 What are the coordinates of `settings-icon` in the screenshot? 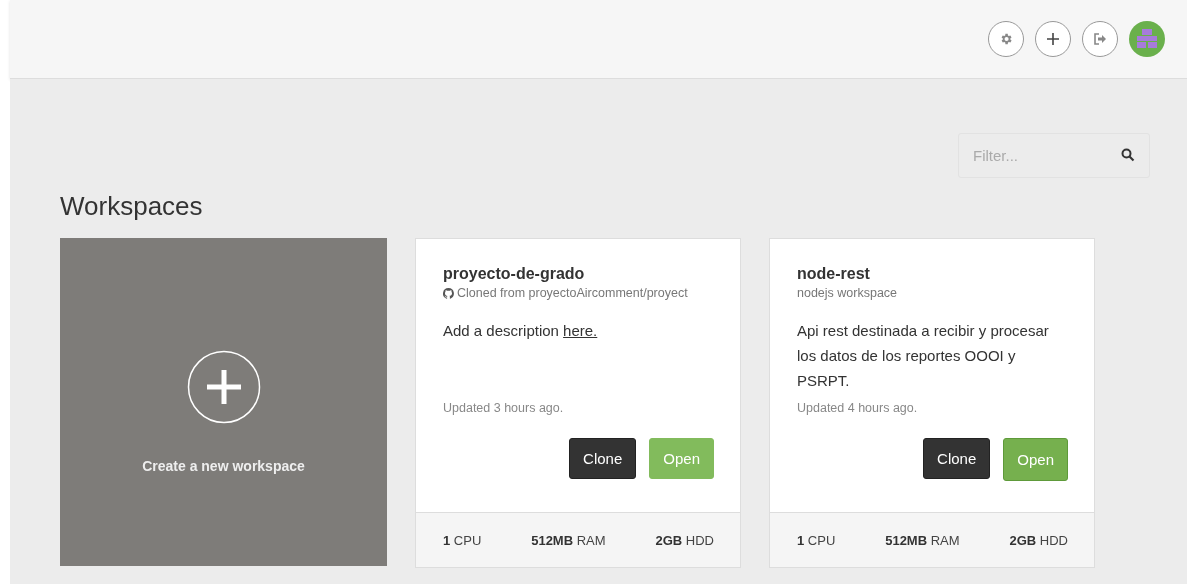 It's located at (1006, 39).